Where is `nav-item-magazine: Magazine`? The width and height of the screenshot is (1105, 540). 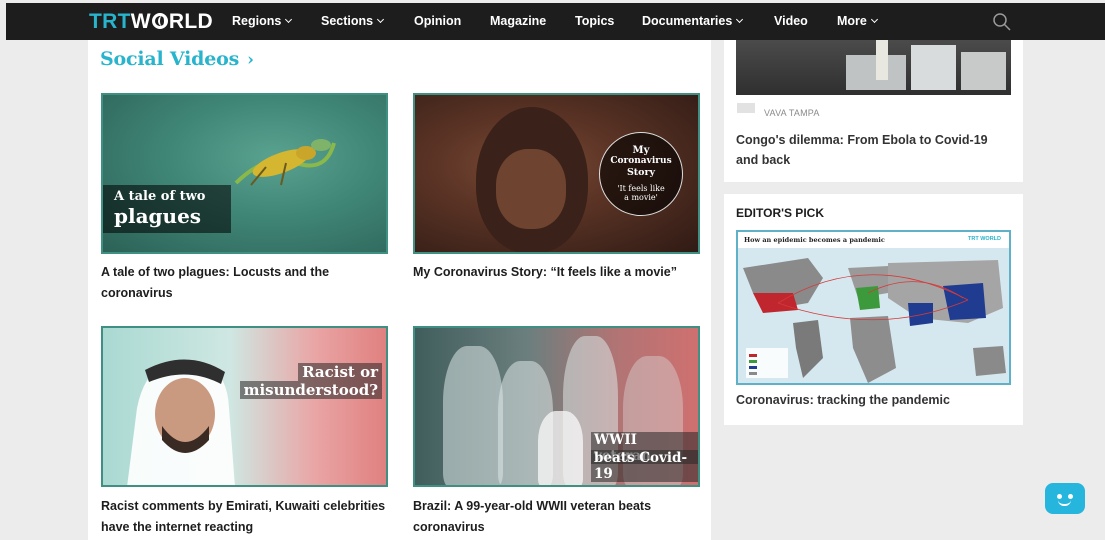
nav-item-magazine: Magazine is located at coordinates (518, 21).